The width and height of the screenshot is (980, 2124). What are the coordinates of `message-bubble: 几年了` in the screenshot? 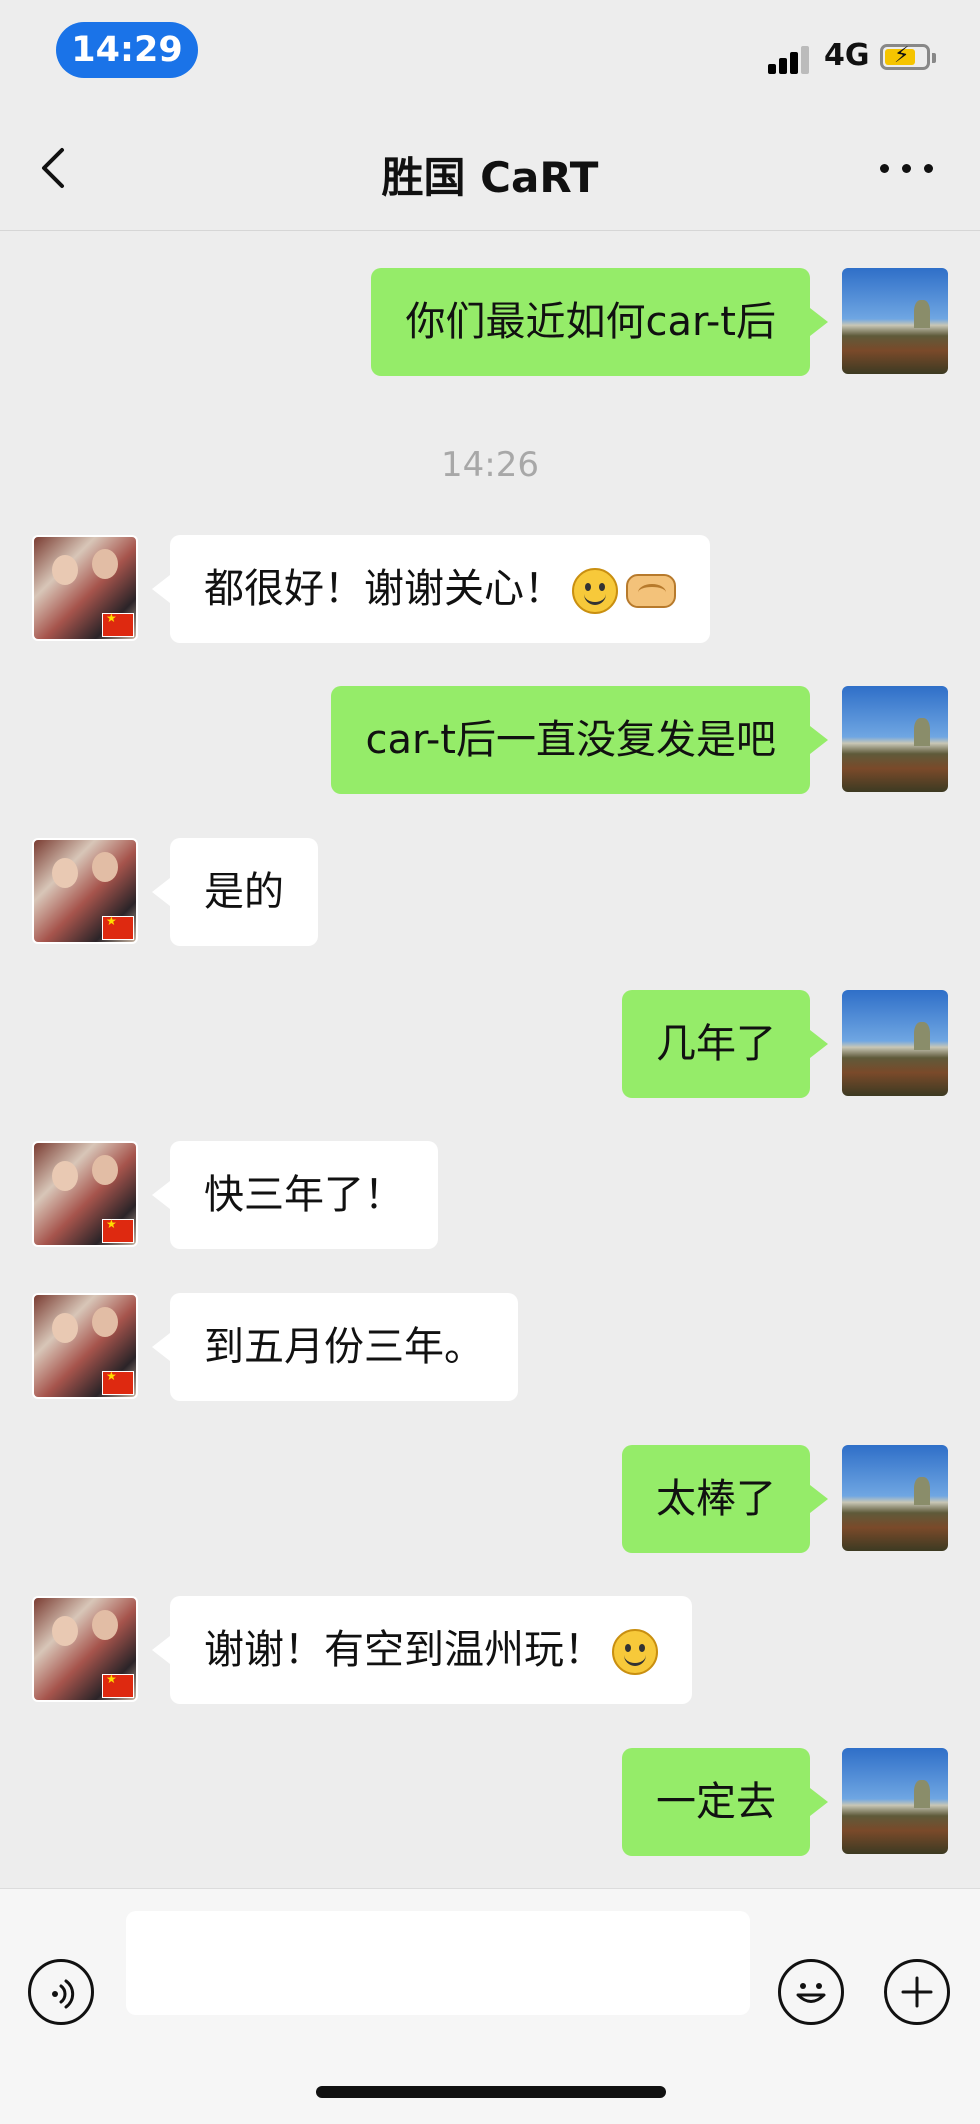 It's located at (725, 1044).